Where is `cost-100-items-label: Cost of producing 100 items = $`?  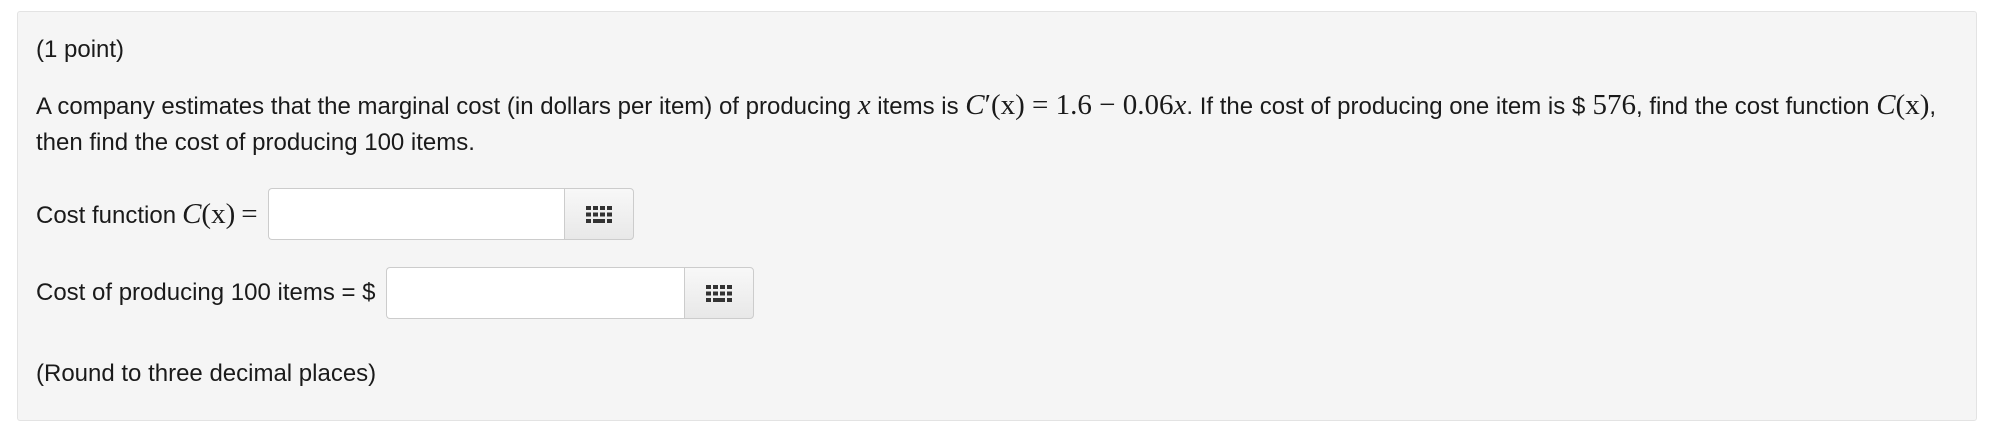 cost-100-items-label: Cost of producing 100 items = $ is located at coordinates (206, 292).